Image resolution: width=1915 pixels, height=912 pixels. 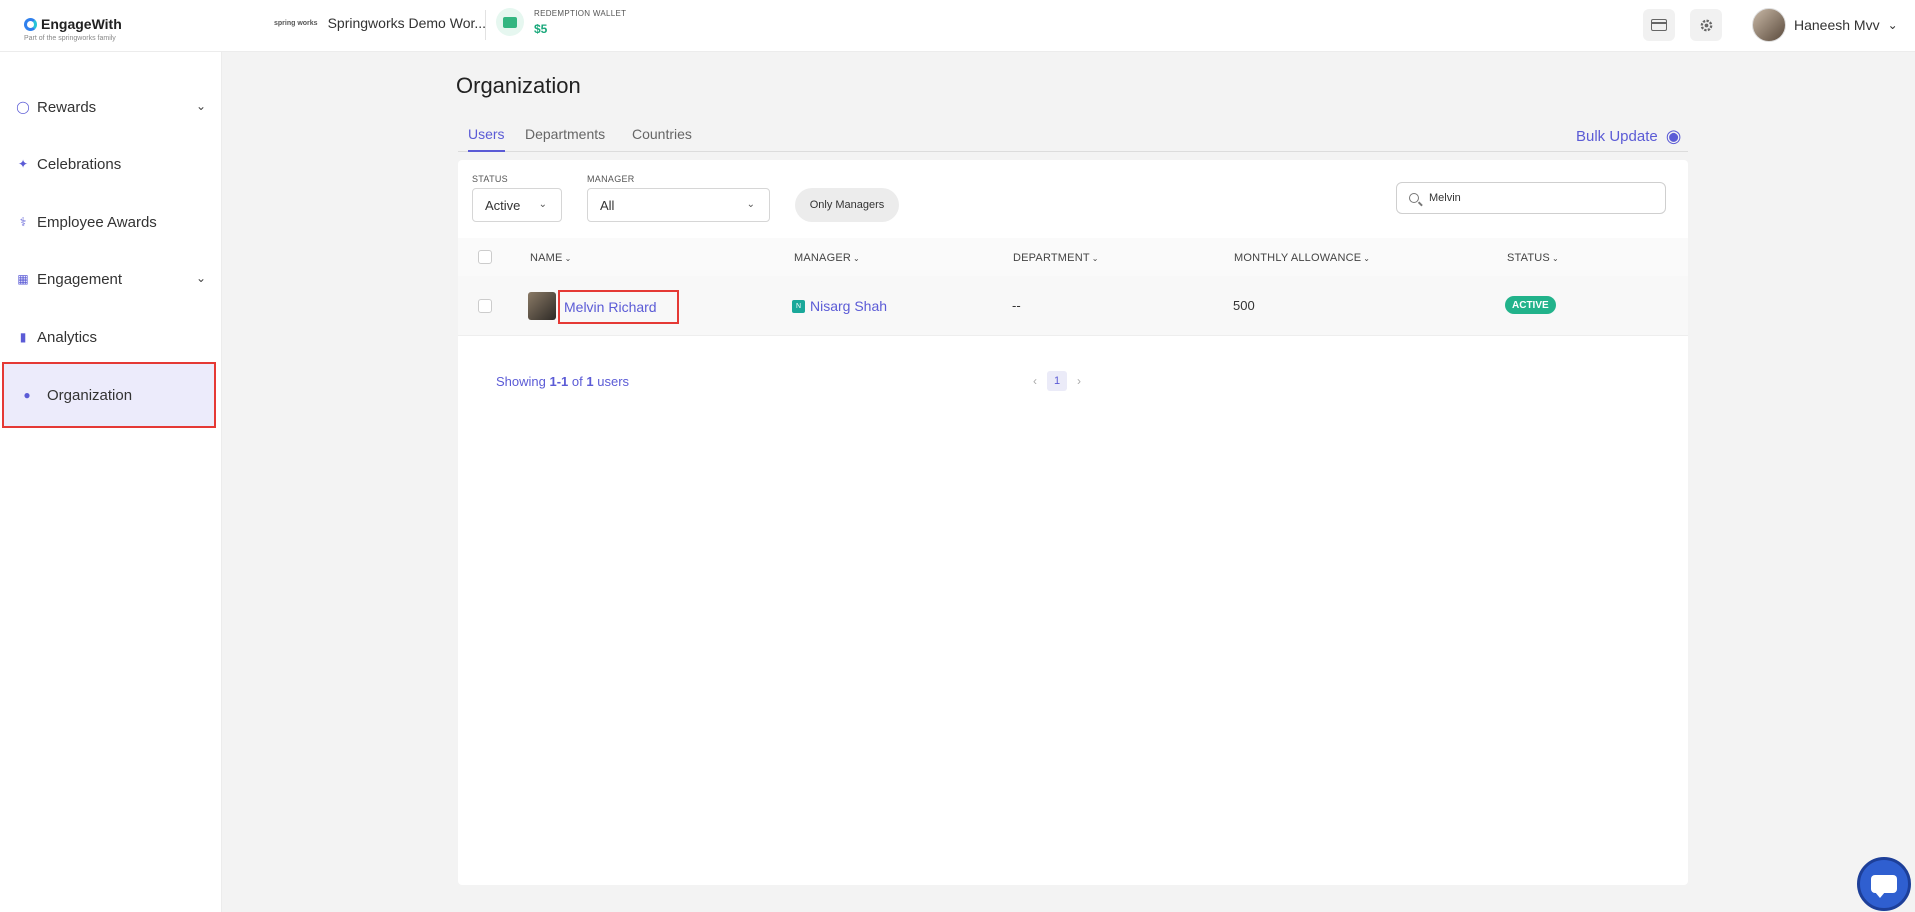 What do you see at coordinates (80, 279) in the screenshot?
I see `sidebar-item-label: Engagement` at bounding box center [80, 279].